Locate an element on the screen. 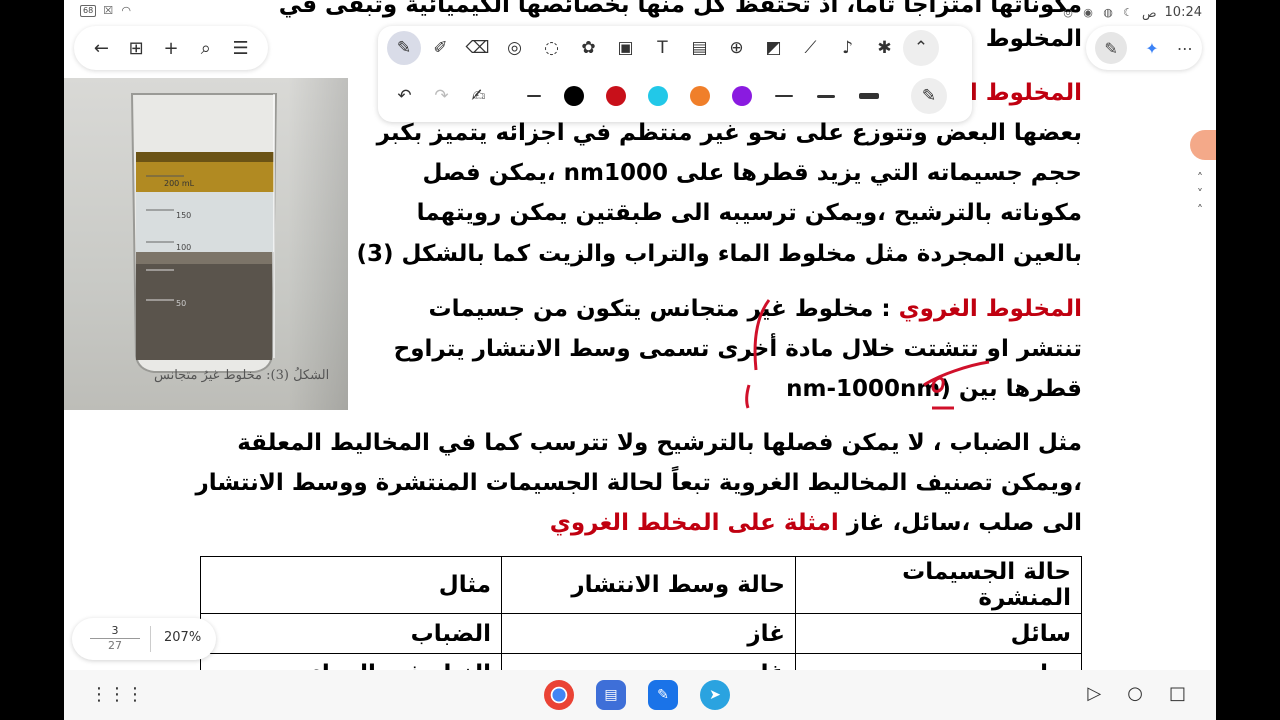 This screenshot has height=720, width=1280. record-icon is located at coordinates (1203, 145).